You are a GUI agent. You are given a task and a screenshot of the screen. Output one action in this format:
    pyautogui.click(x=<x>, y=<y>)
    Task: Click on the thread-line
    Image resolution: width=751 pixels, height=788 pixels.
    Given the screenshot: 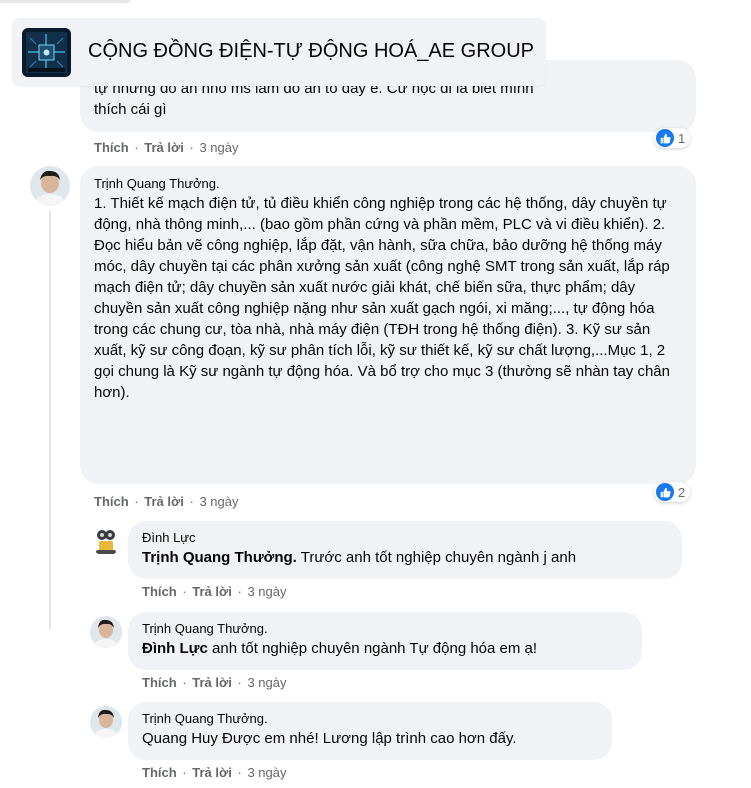 What is the action you would take?
    pyautogui.click(x=50, y=420)
    